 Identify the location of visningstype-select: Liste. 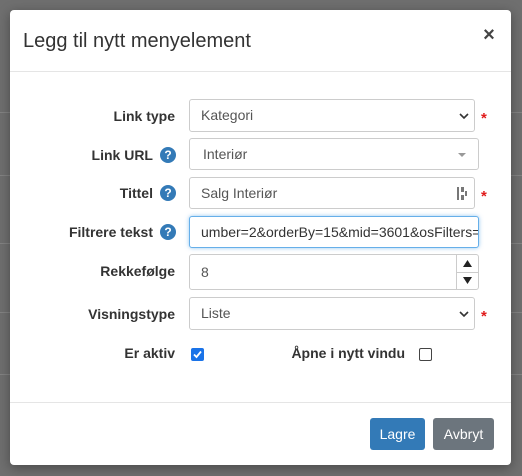
(332, 313).